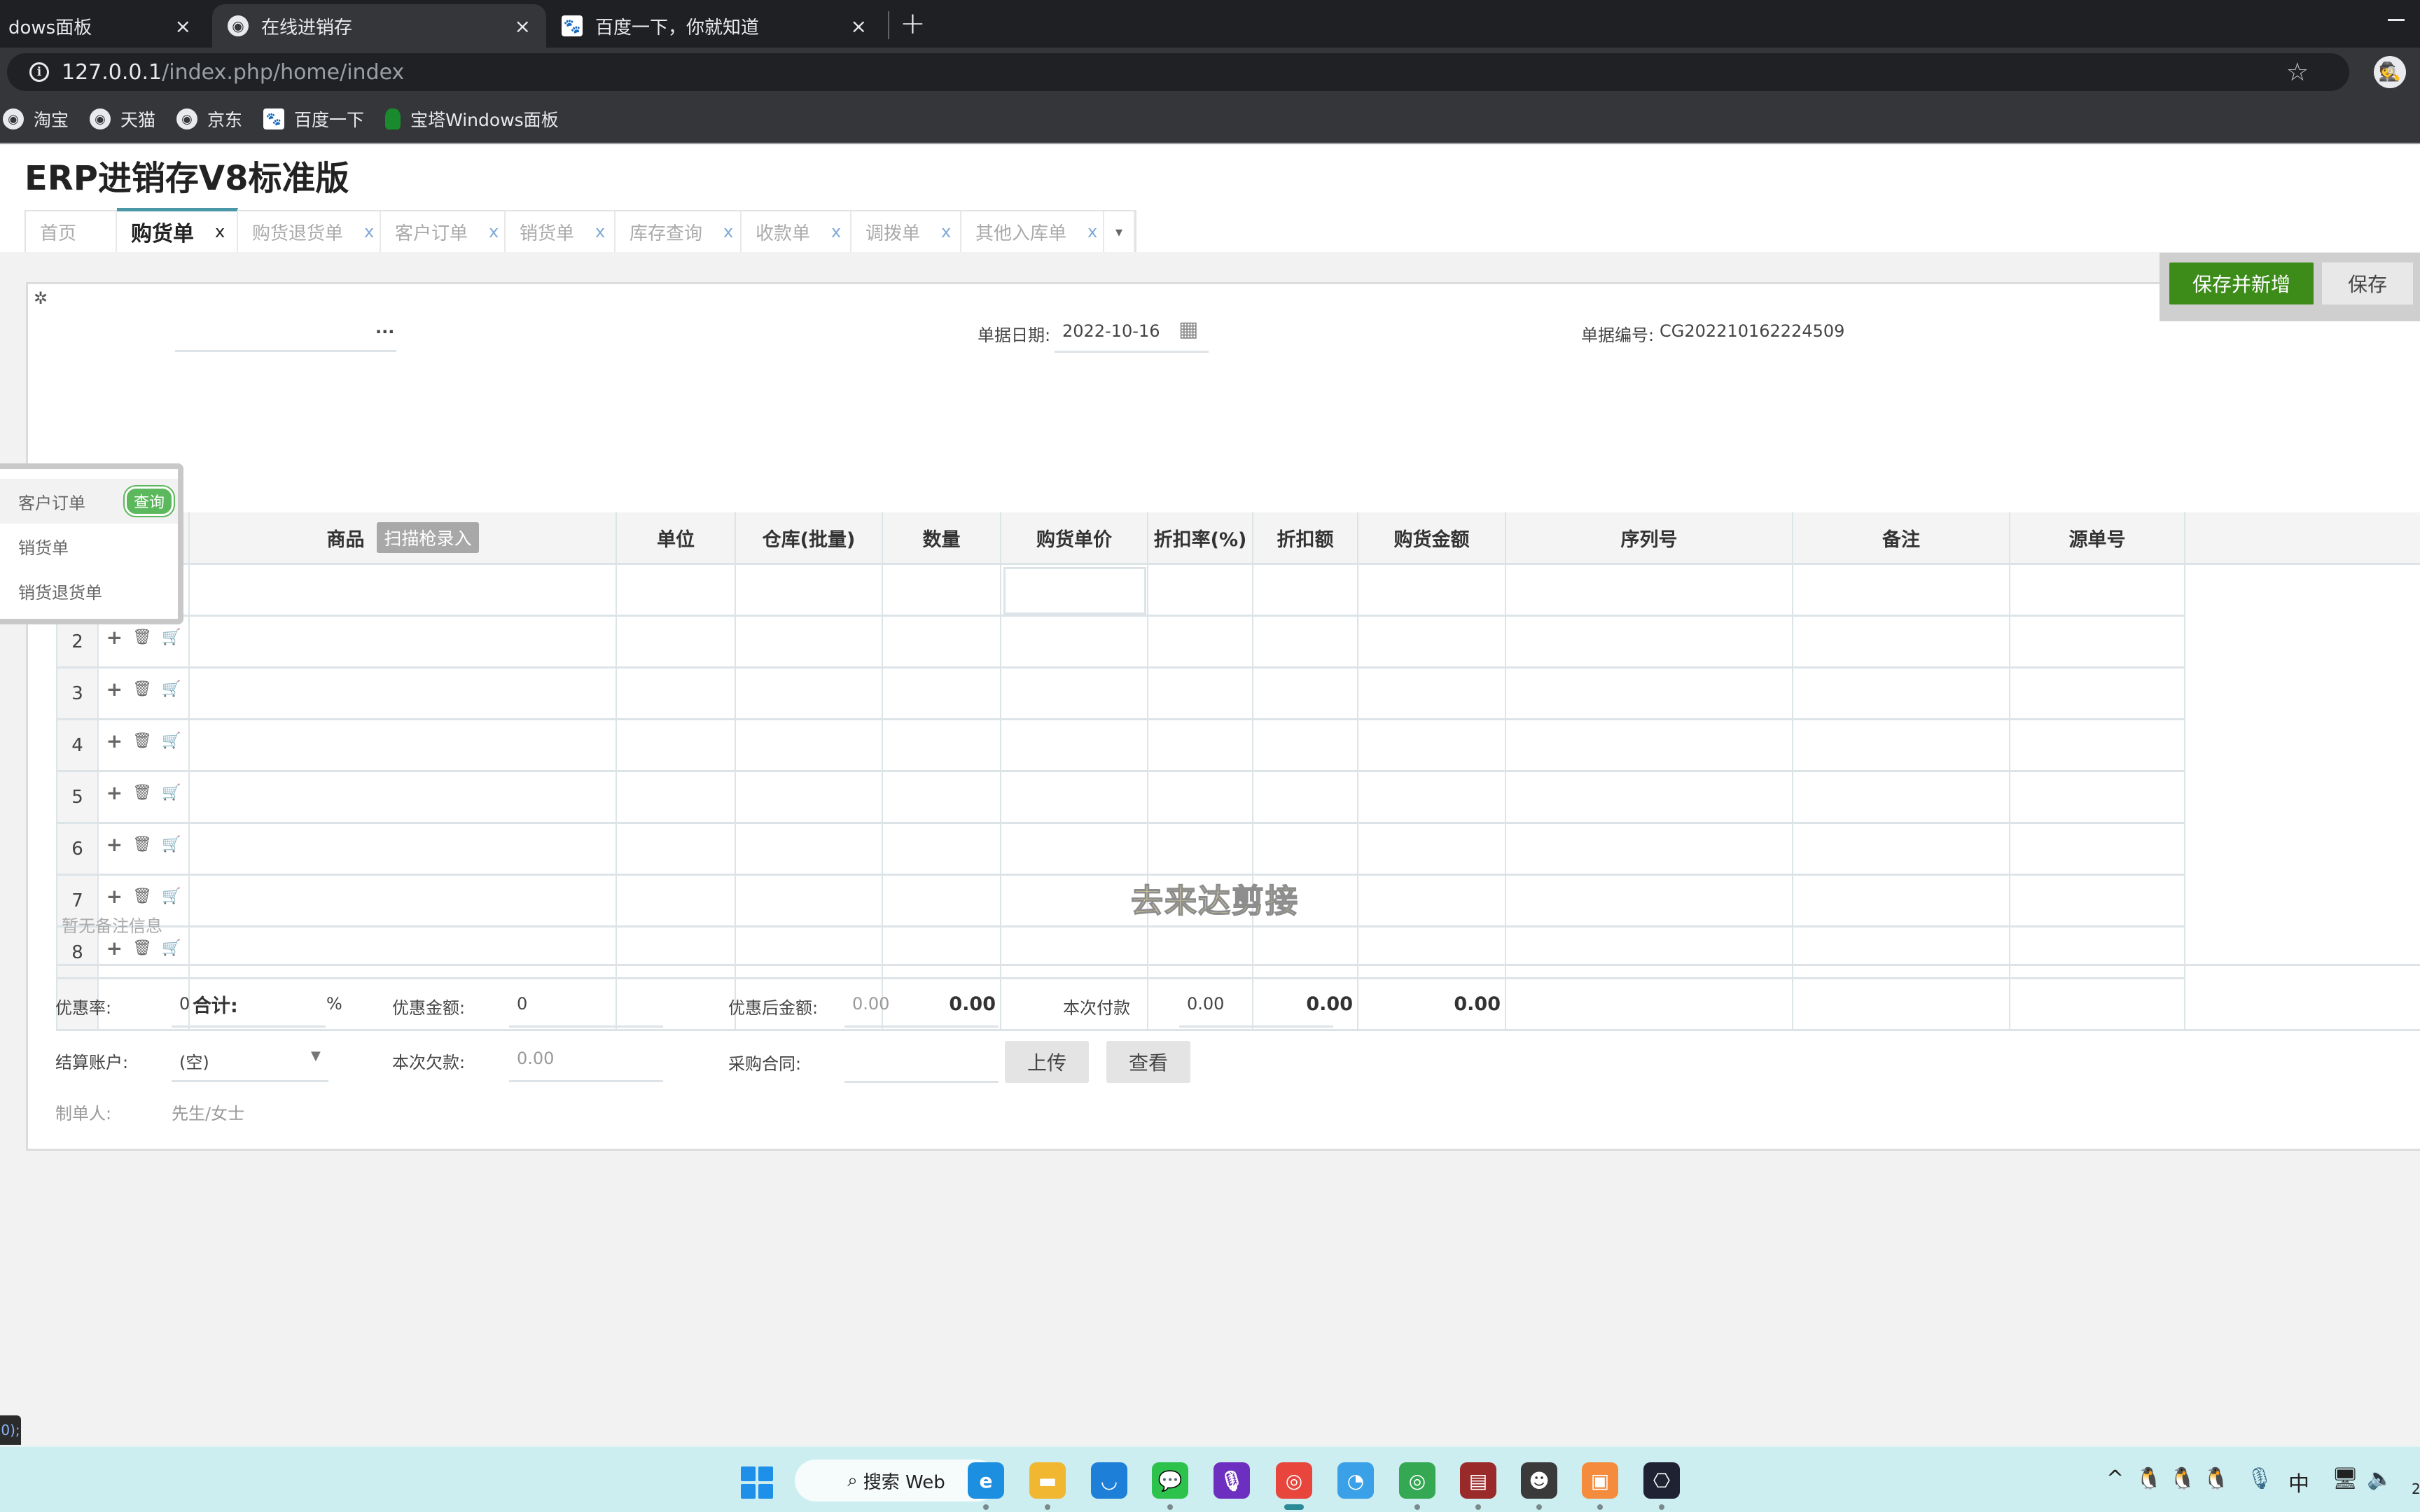 The height and width of the screenshot is (1512, 2420). I want to click on bookmark-taobao: ◉ 淘宝, so click(36, 119).